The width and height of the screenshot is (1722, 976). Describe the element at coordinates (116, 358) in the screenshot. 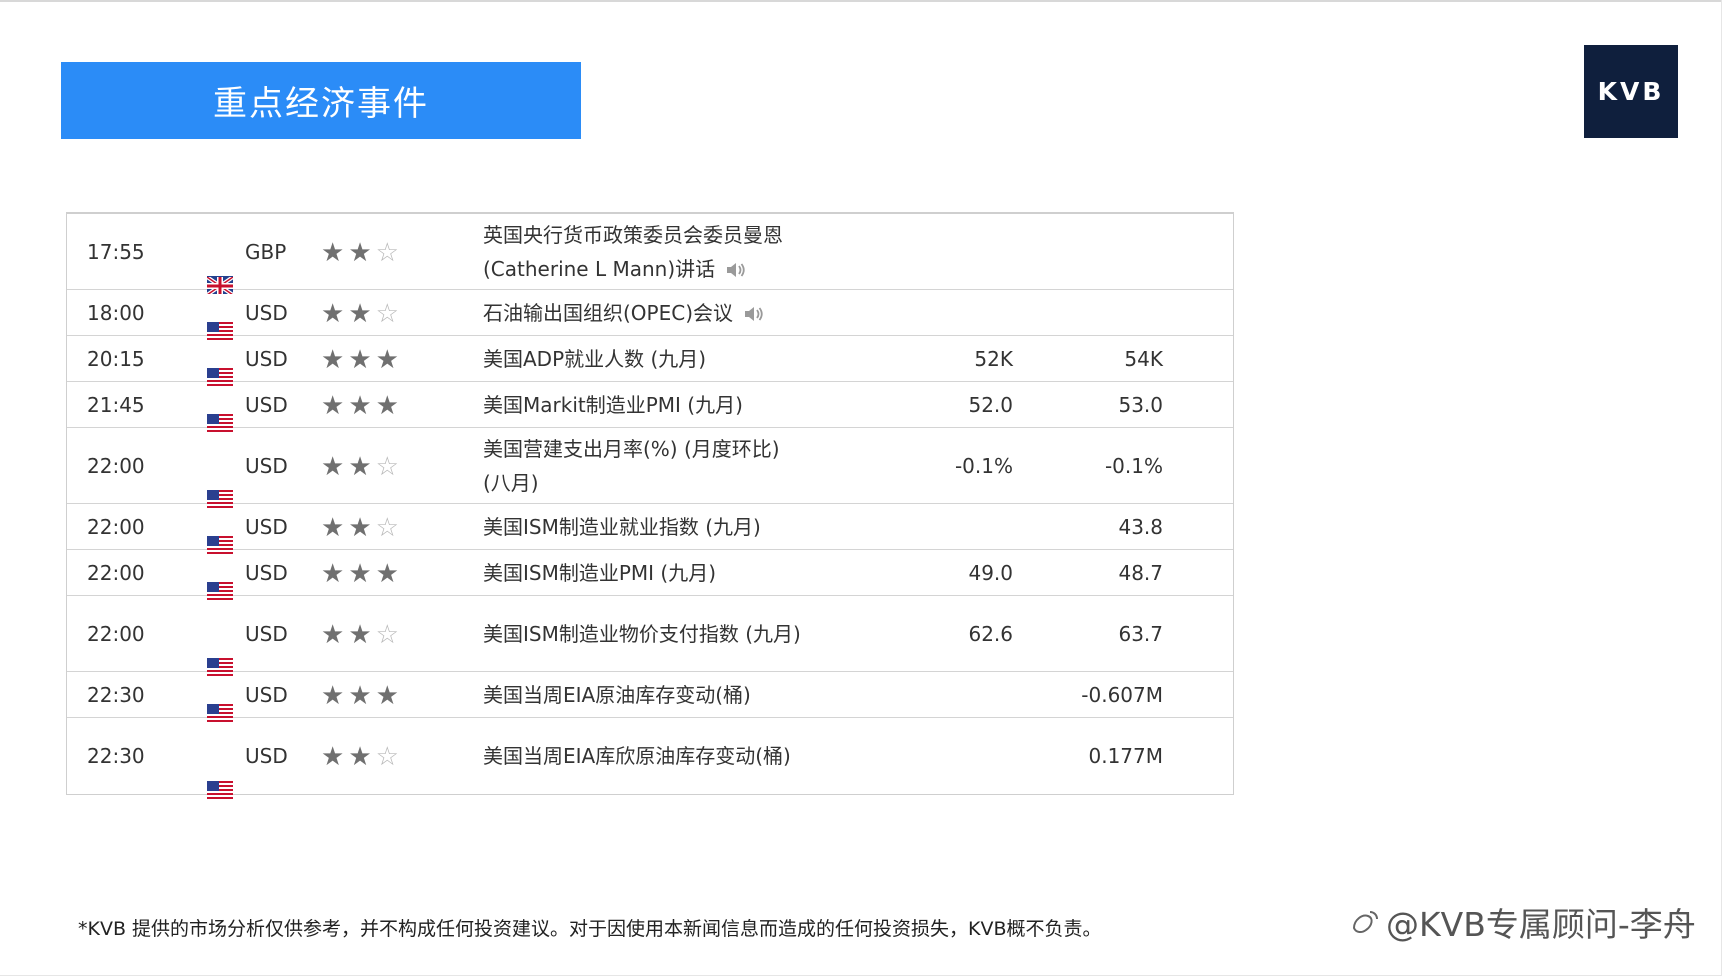

I see `event-time: 20:15` at that location.